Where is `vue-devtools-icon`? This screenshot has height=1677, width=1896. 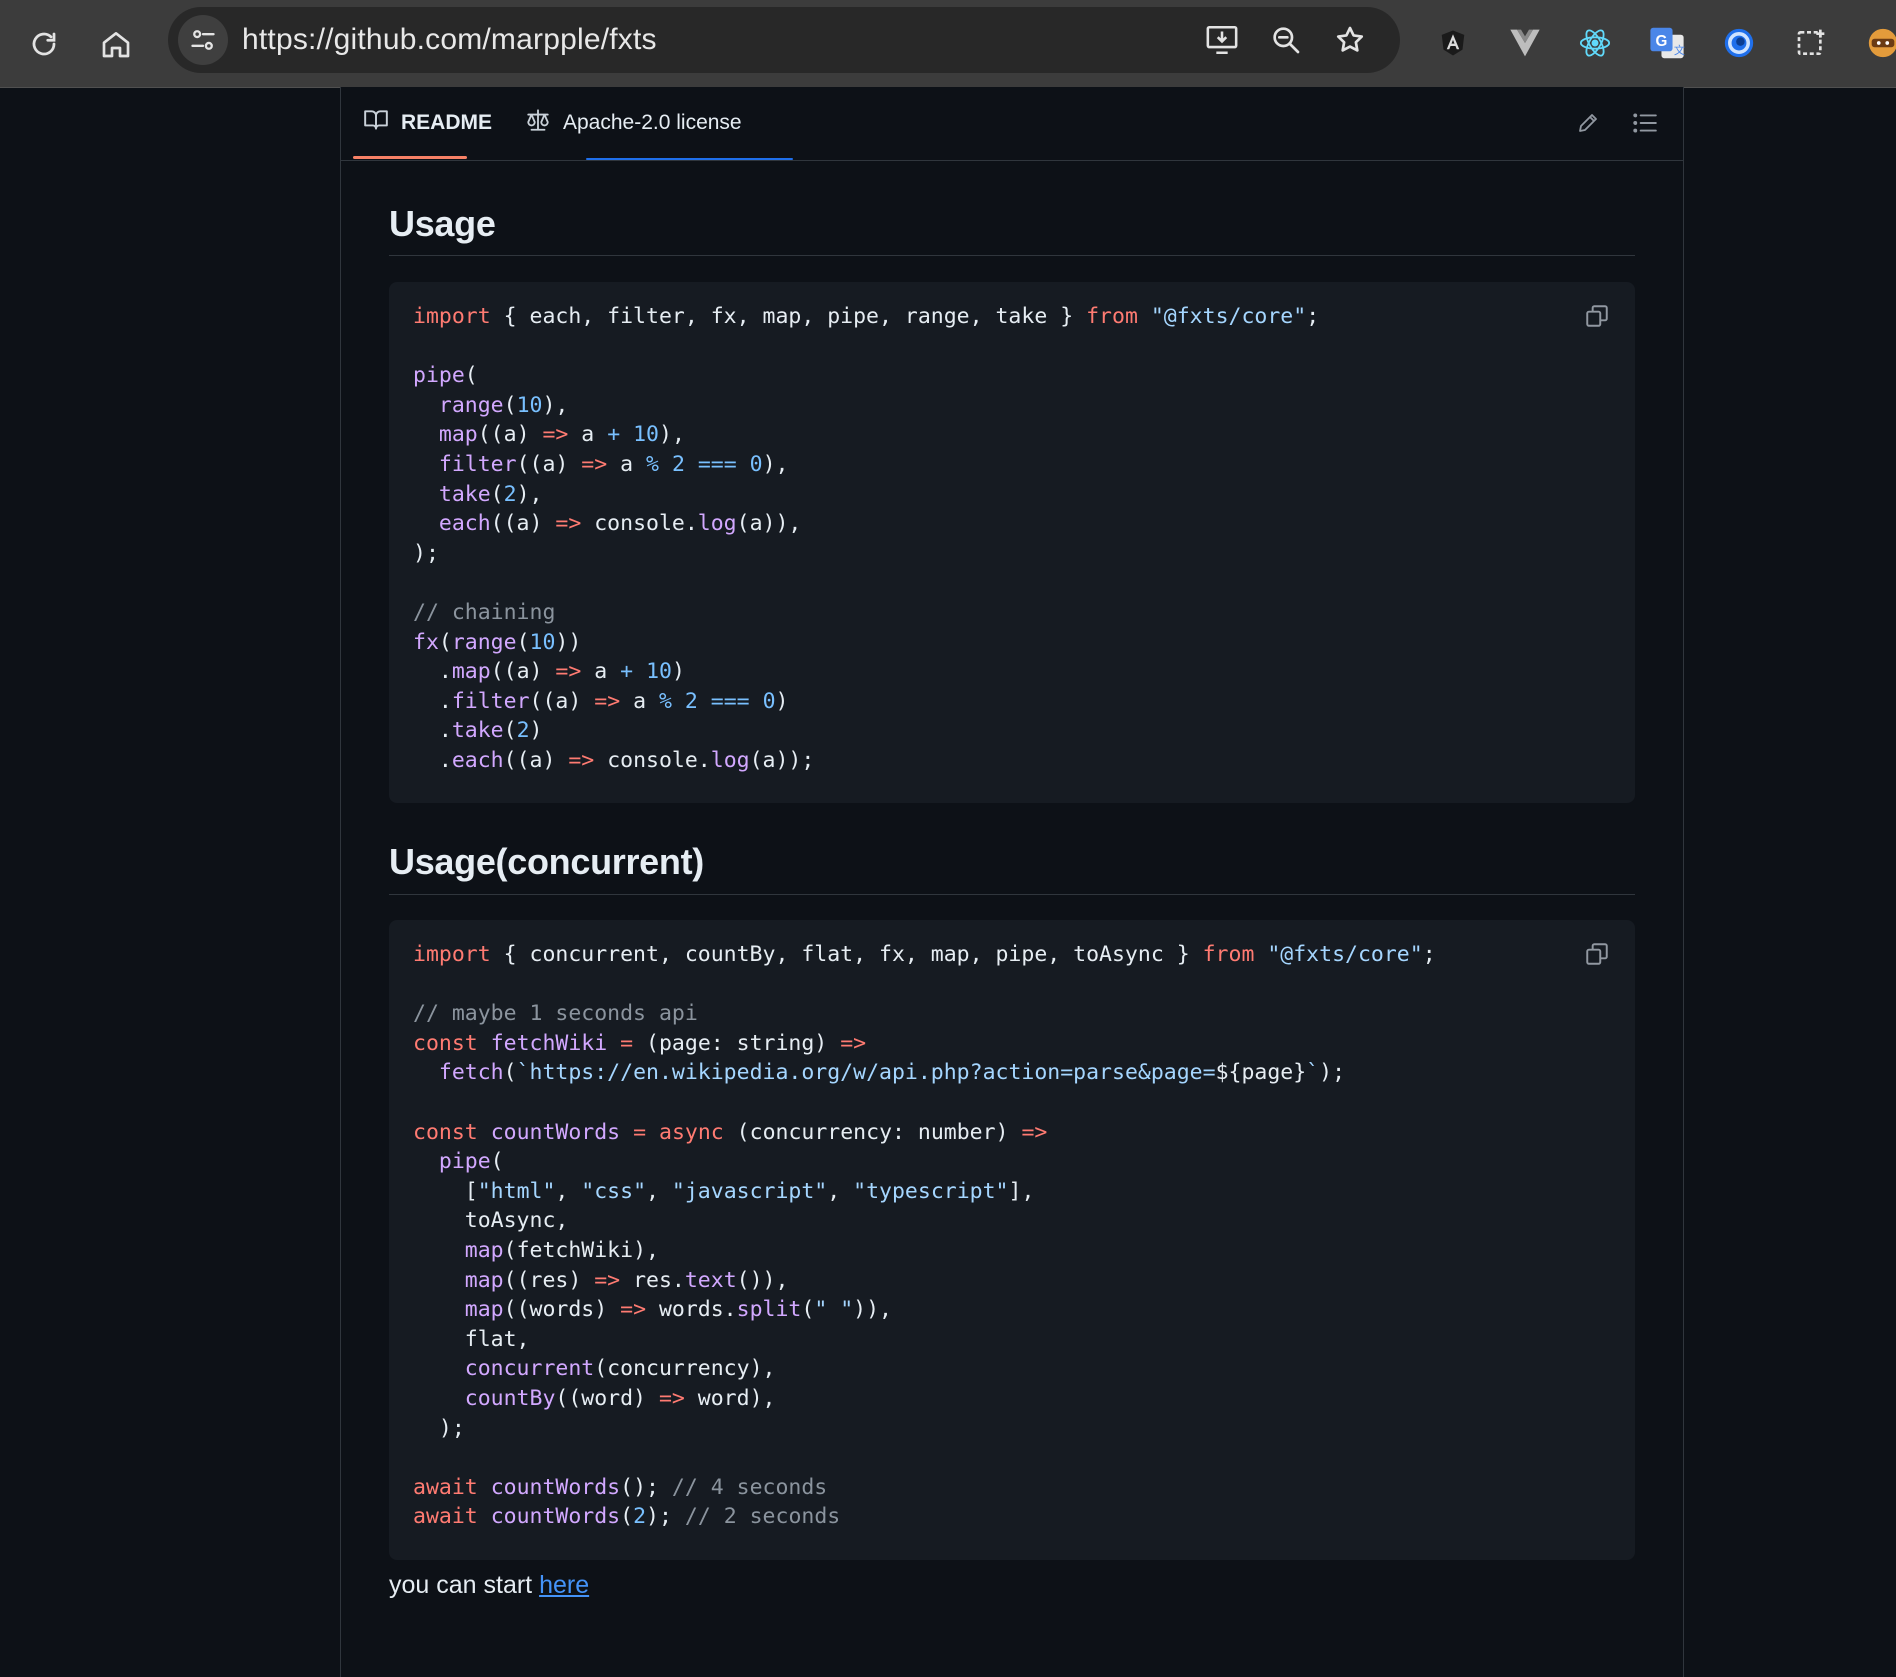 vue-devtools-icon is located at coordinates (1525, 43).